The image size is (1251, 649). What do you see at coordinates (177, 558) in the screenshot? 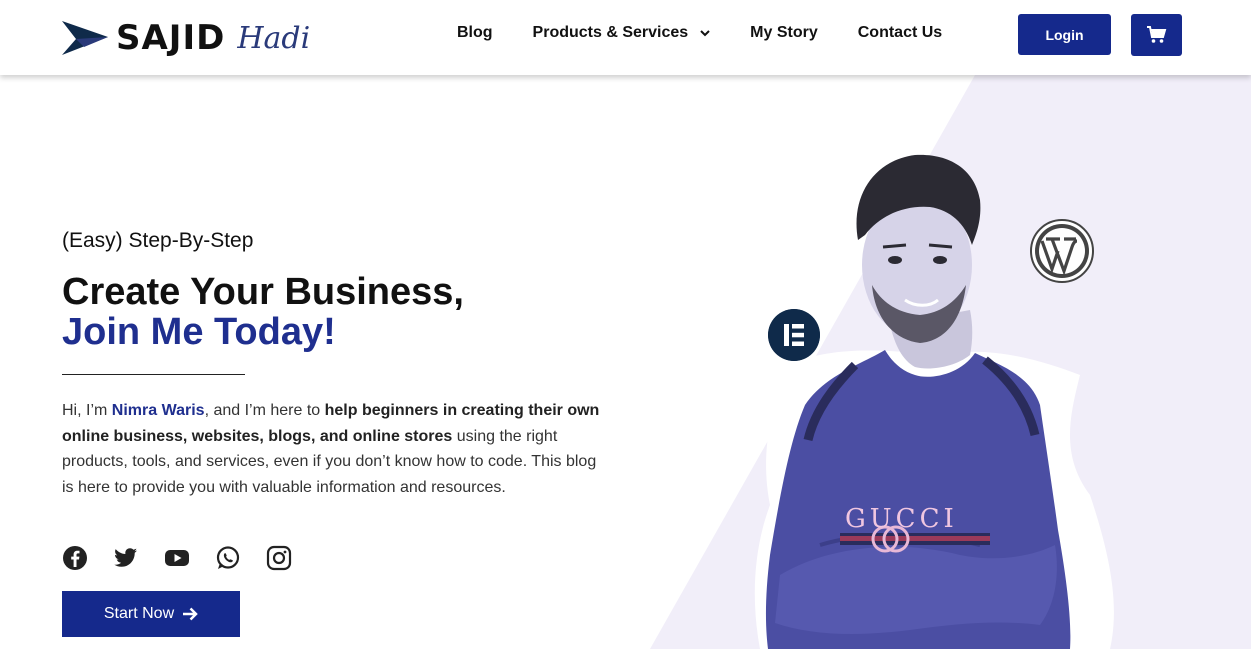
I see `youtube-icon` at bounding box center [177, 558].